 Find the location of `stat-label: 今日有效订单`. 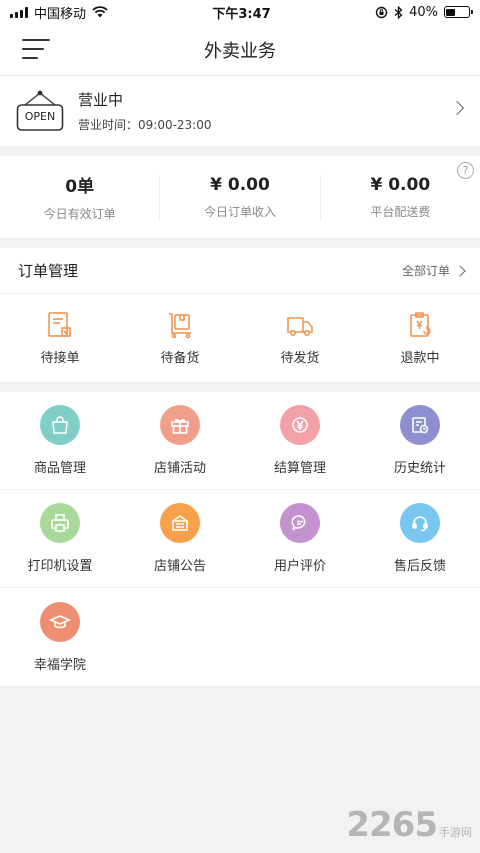

stat-label: 今日有效订单 is located at coordinates (79, 214).